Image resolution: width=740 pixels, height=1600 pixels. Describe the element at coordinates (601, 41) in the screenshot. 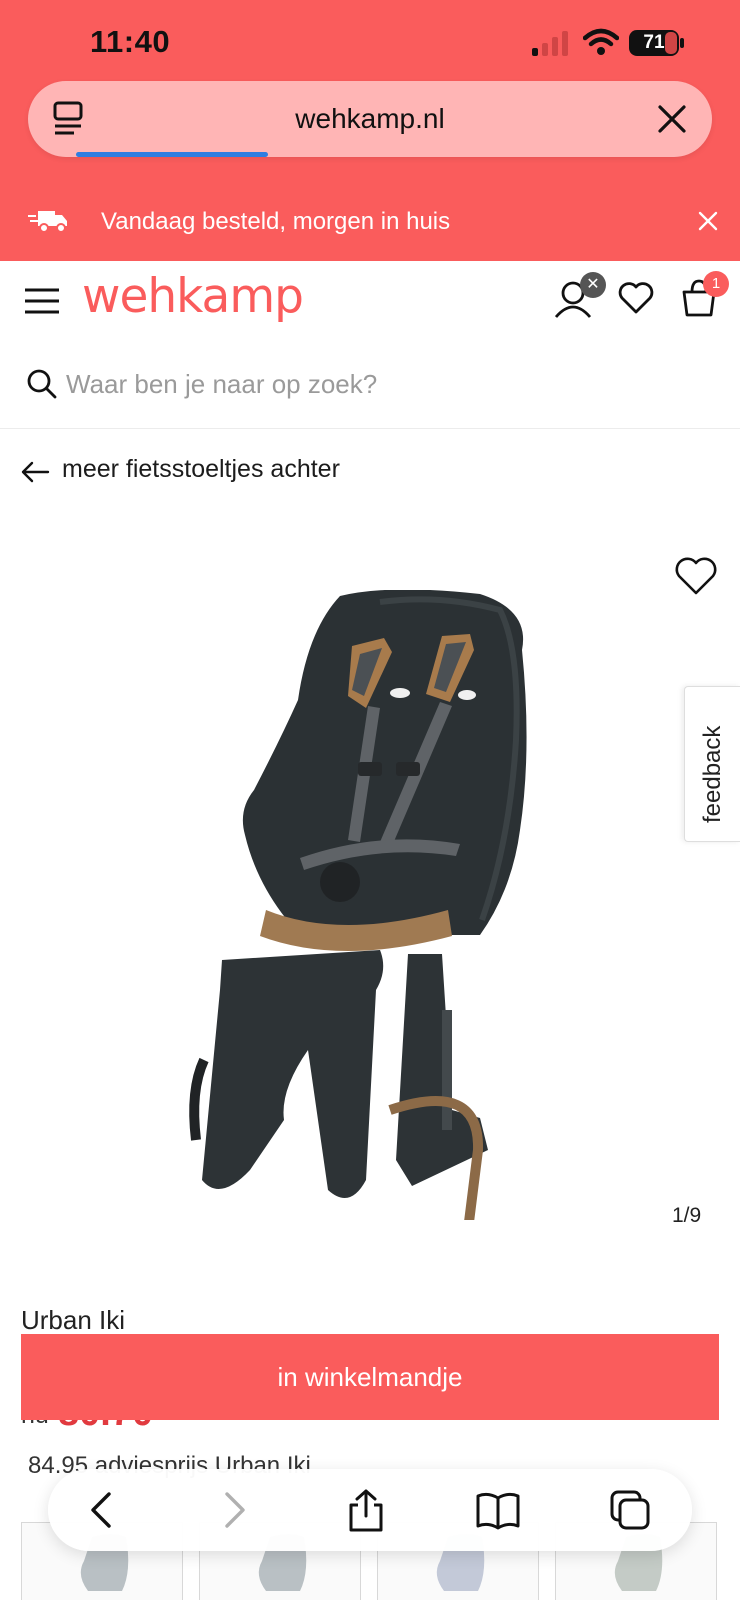

I see `wifi-icon` at that location.